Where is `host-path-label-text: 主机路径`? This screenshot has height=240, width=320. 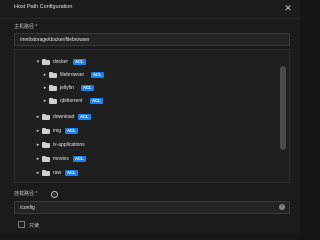
host-path-label-text: 主机路径 is located at coordinates (24, 27).